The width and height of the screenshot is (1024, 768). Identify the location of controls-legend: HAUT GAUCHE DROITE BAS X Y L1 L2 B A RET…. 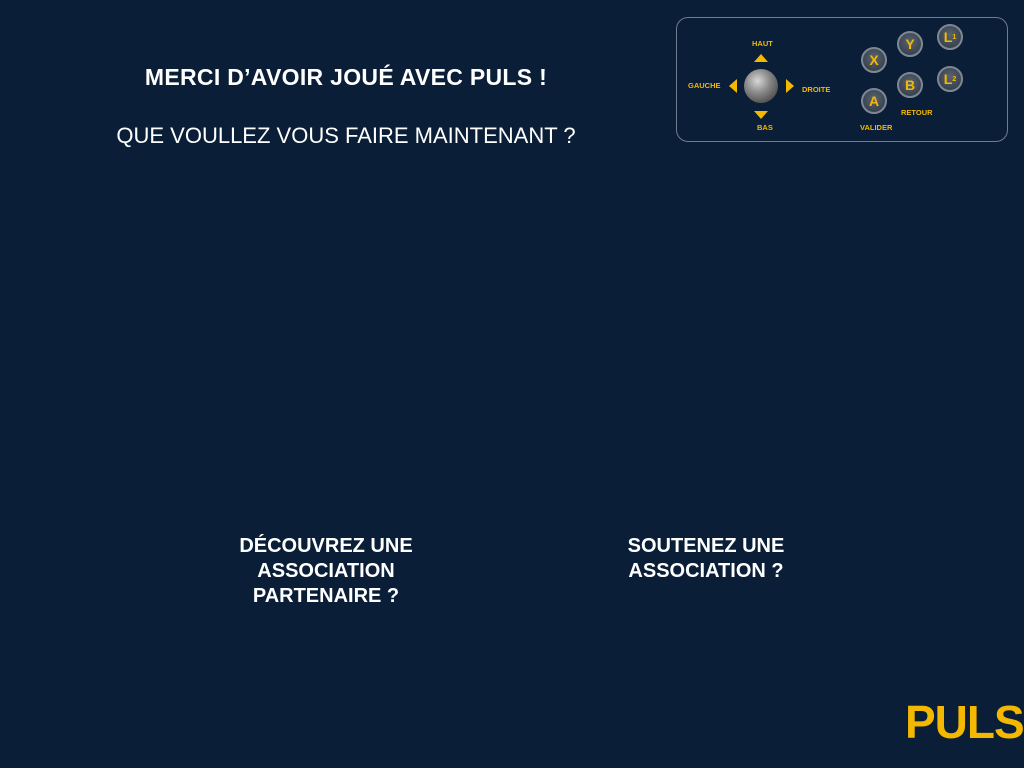
(842, 79).